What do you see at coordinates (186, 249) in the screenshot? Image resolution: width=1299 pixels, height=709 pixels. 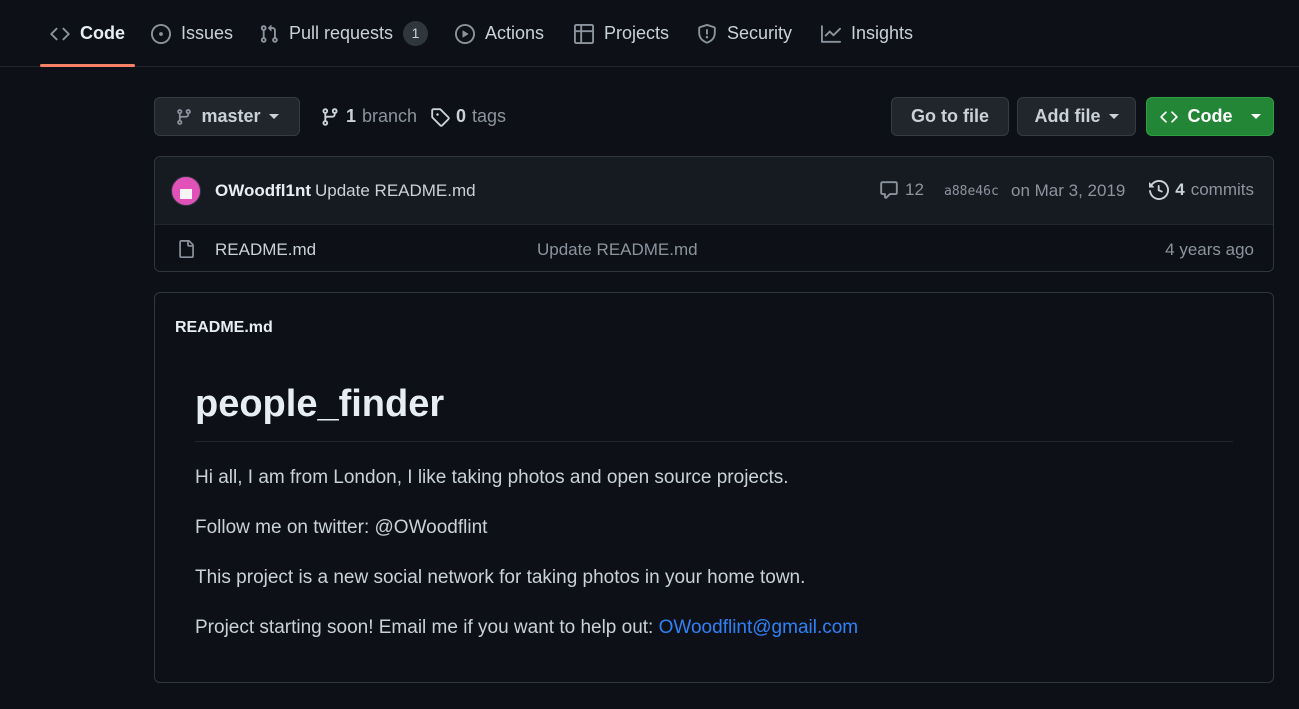 I see `file-icon` at bounding box center [186, 249].